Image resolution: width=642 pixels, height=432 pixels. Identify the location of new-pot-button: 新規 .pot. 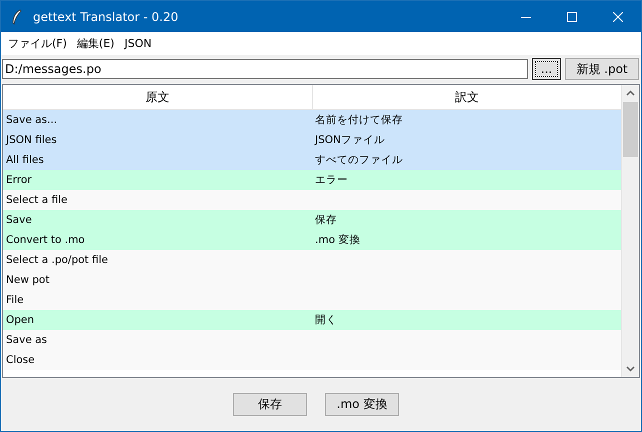
(602, 69).